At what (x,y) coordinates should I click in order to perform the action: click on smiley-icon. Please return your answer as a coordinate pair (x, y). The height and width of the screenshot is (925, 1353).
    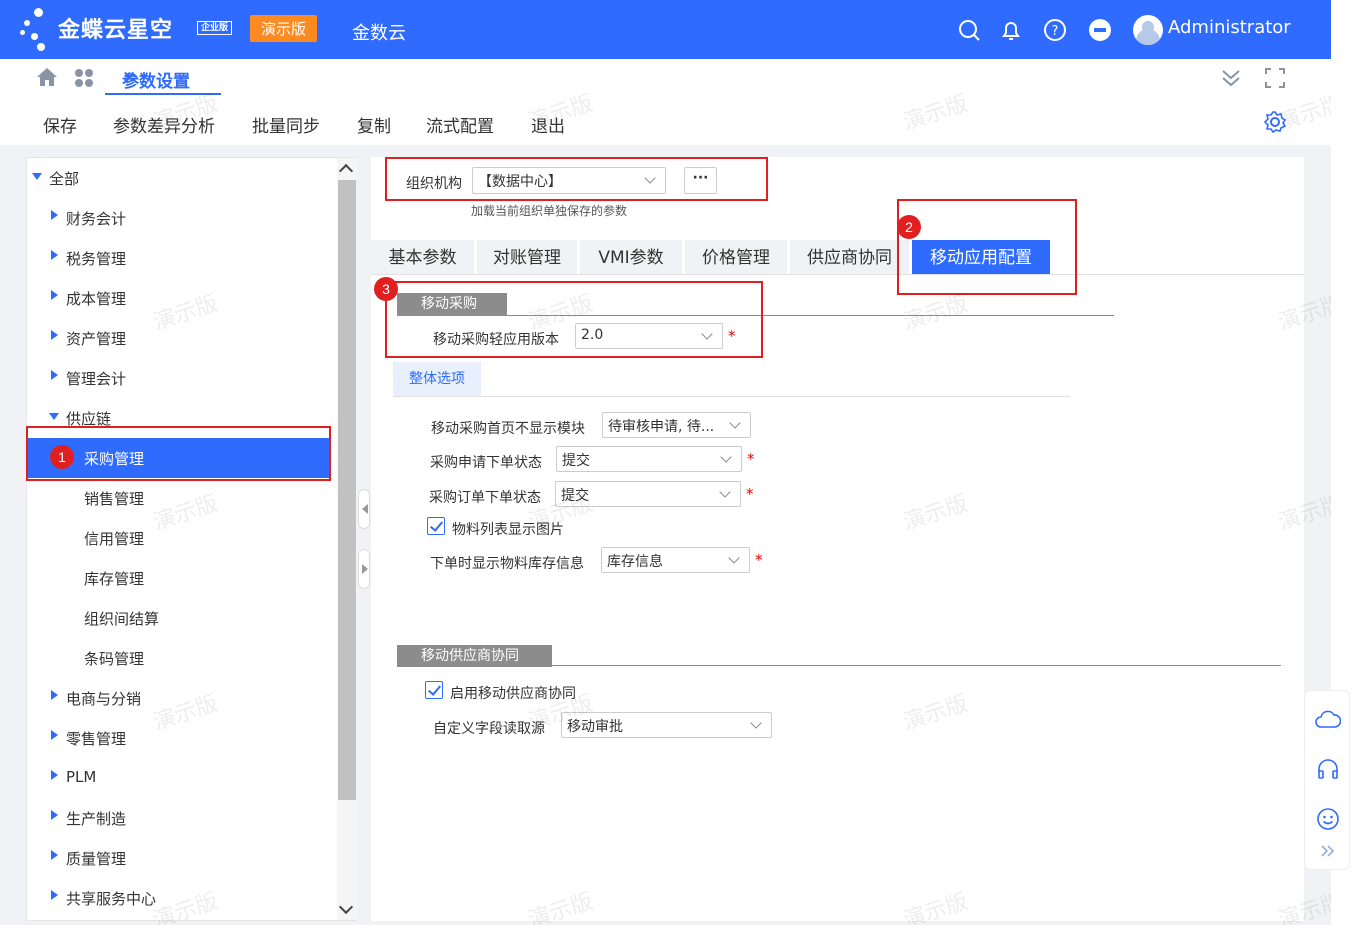
    Looking at the image, I should click on (1328, 819).